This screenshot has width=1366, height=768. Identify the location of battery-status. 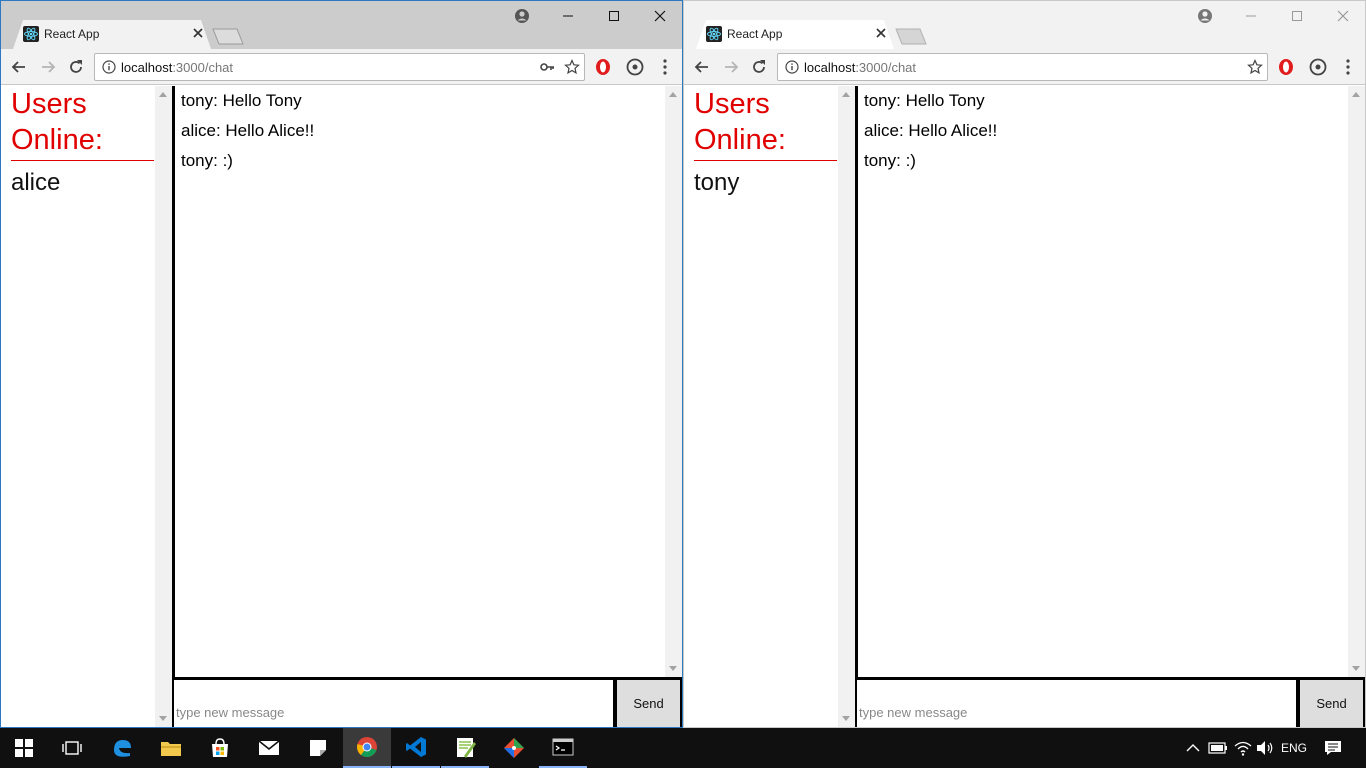
(1218, 748).